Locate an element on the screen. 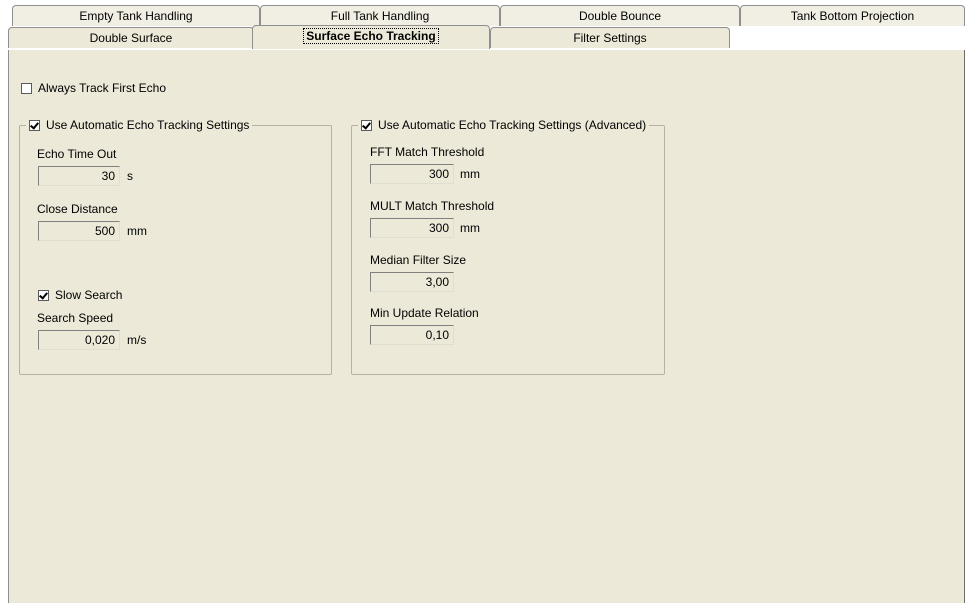 This screenshot has width=970, height=603. mult-match-threshold-label: MULT Match Threshold is located at coordinates (432, 206).